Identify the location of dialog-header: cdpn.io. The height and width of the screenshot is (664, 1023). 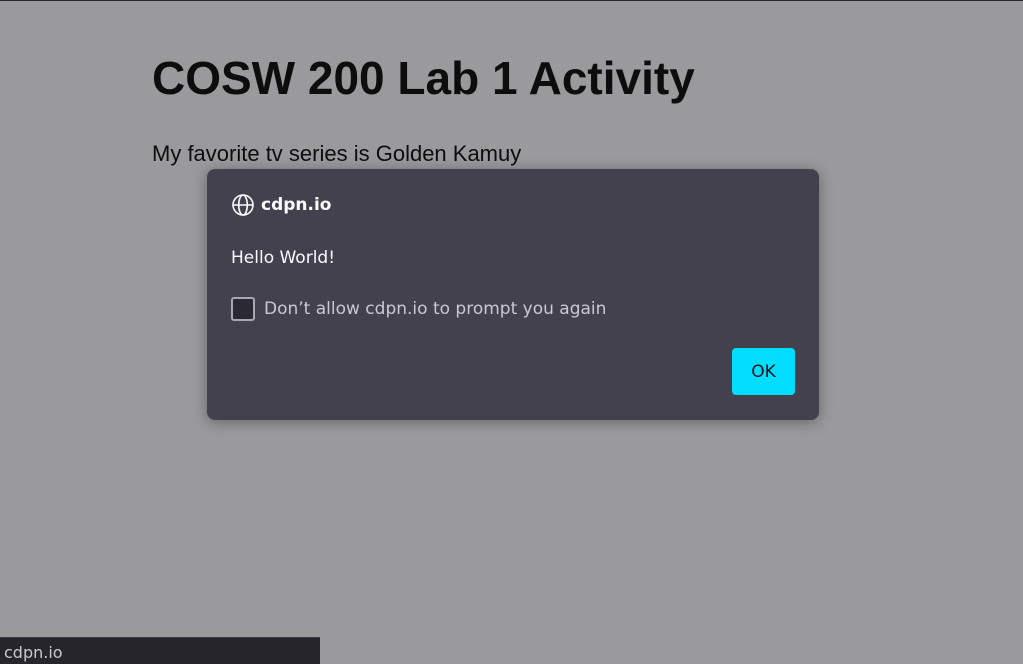
(281, 205).